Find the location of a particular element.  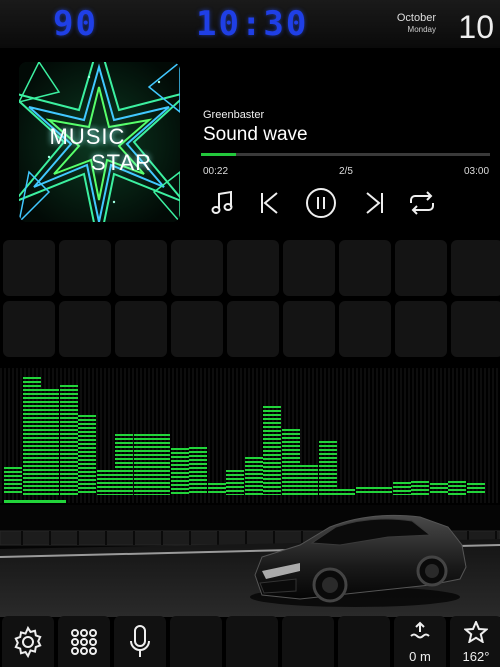

equalizer-level-indicator is located at coordinates (35, 501).